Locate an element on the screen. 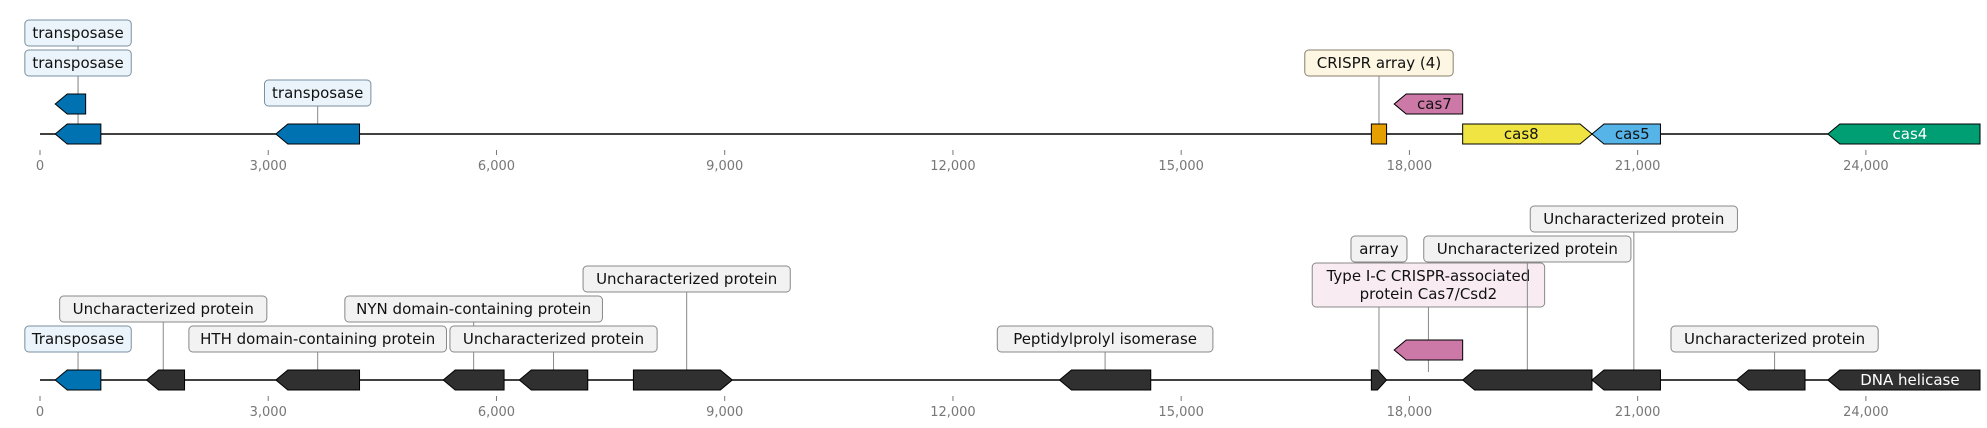 The width and height of the screenshot is (1987, 428). gene-label: cas4 is located at coordinates (1910, 134).